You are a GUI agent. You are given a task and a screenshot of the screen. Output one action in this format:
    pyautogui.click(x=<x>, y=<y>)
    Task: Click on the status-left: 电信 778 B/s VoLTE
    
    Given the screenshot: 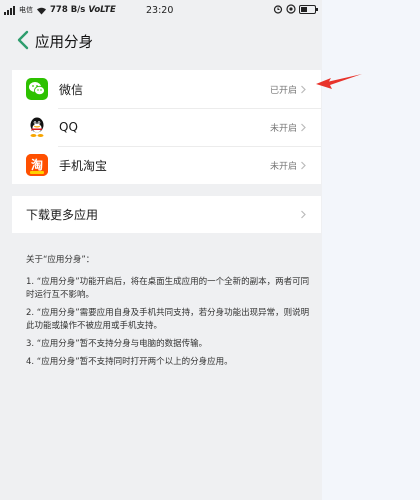 What is the action you would take?
    pyautogui.click(x=60, y=10)
    